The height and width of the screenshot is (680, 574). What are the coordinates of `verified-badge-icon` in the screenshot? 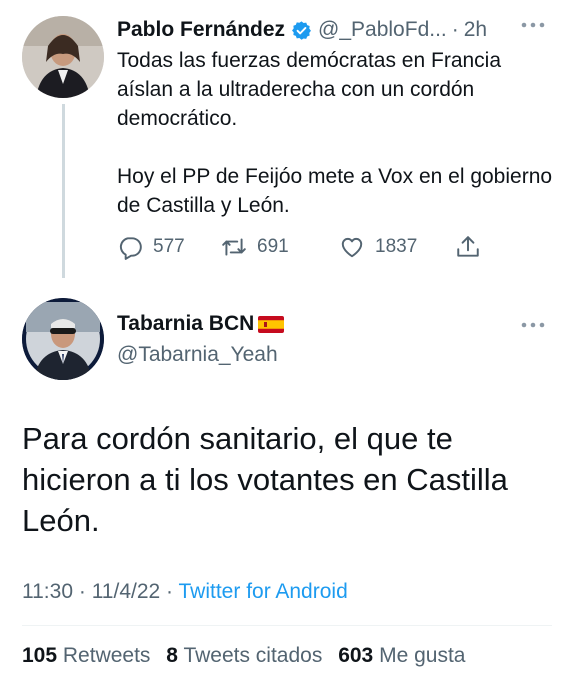 It's located at (301, 30).